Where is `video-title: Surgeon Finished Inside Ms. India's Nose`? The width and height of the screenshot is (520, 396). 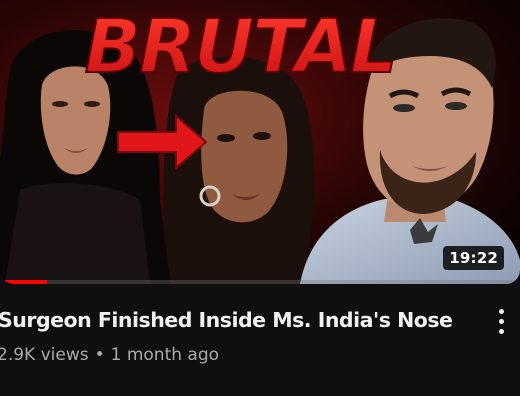
video-title: Surgeon Finished Inside Ms. India's Nose is located at coordinates (234, 320).